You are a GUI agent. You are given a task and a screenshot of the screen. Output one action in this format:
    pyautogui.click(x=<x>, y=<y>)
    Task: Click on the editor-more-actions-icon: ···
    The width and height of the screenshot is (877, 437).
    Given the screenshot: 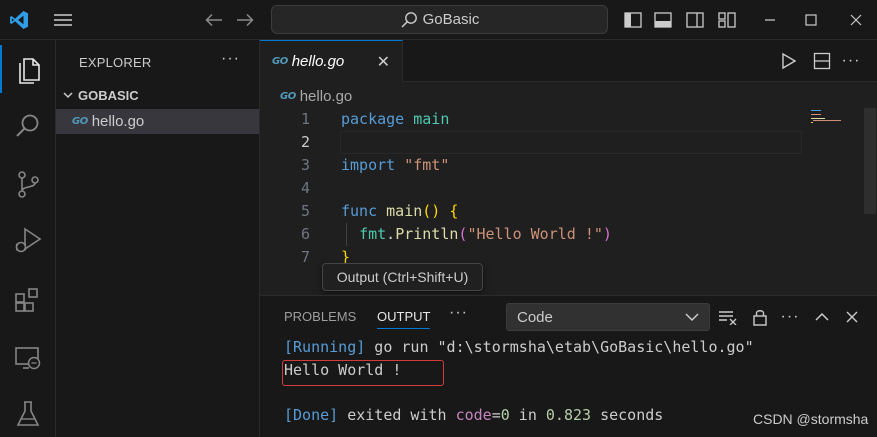 What is the action you would take?
    pyautogui.click(x=851, y=61)
    